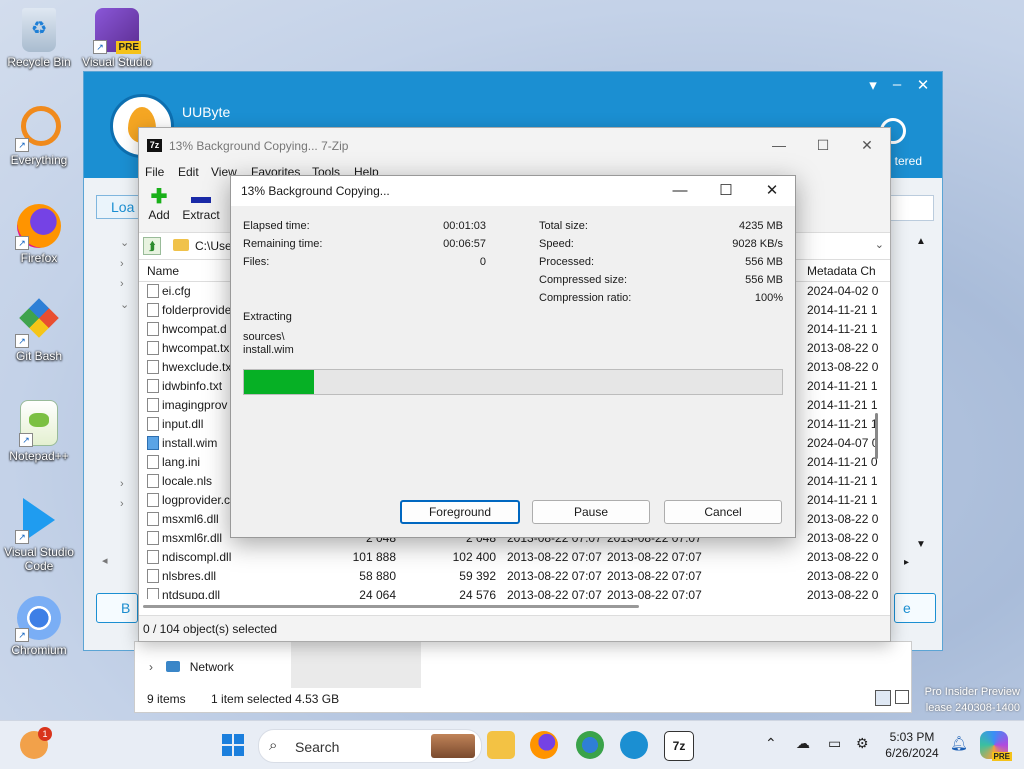 This screenshot has width=1024, height=769. Describe the element at coordinates (39, 62) in the screenshot. I see `desktop-icon-label: Recycle Bin` at that location.